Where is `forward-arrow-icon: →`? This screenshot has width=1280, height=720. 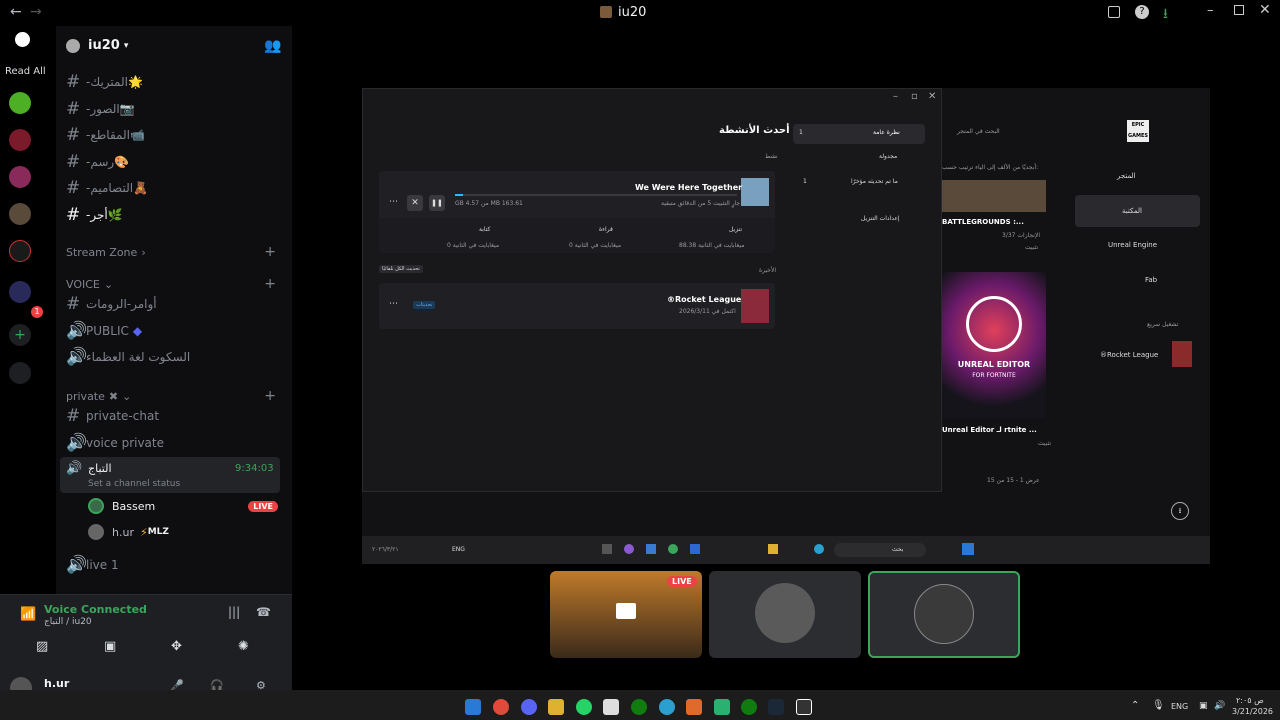 forward-arrow-icon: → is located at coordinates (36, 12).